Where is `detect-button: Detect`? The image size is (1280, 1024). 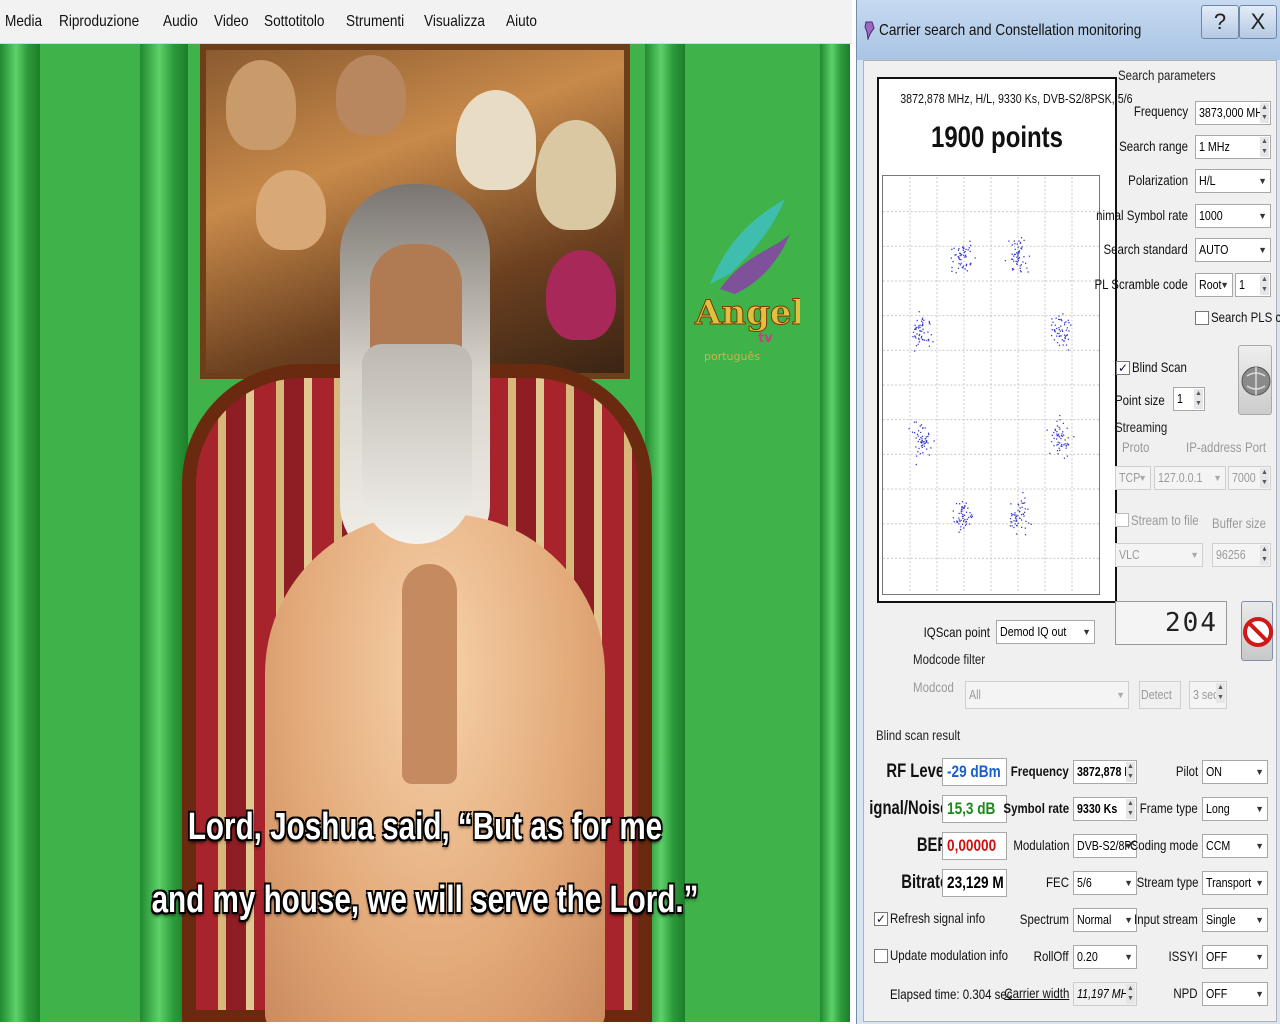
detect-button: Detect is located at coordinates (1160, 695).